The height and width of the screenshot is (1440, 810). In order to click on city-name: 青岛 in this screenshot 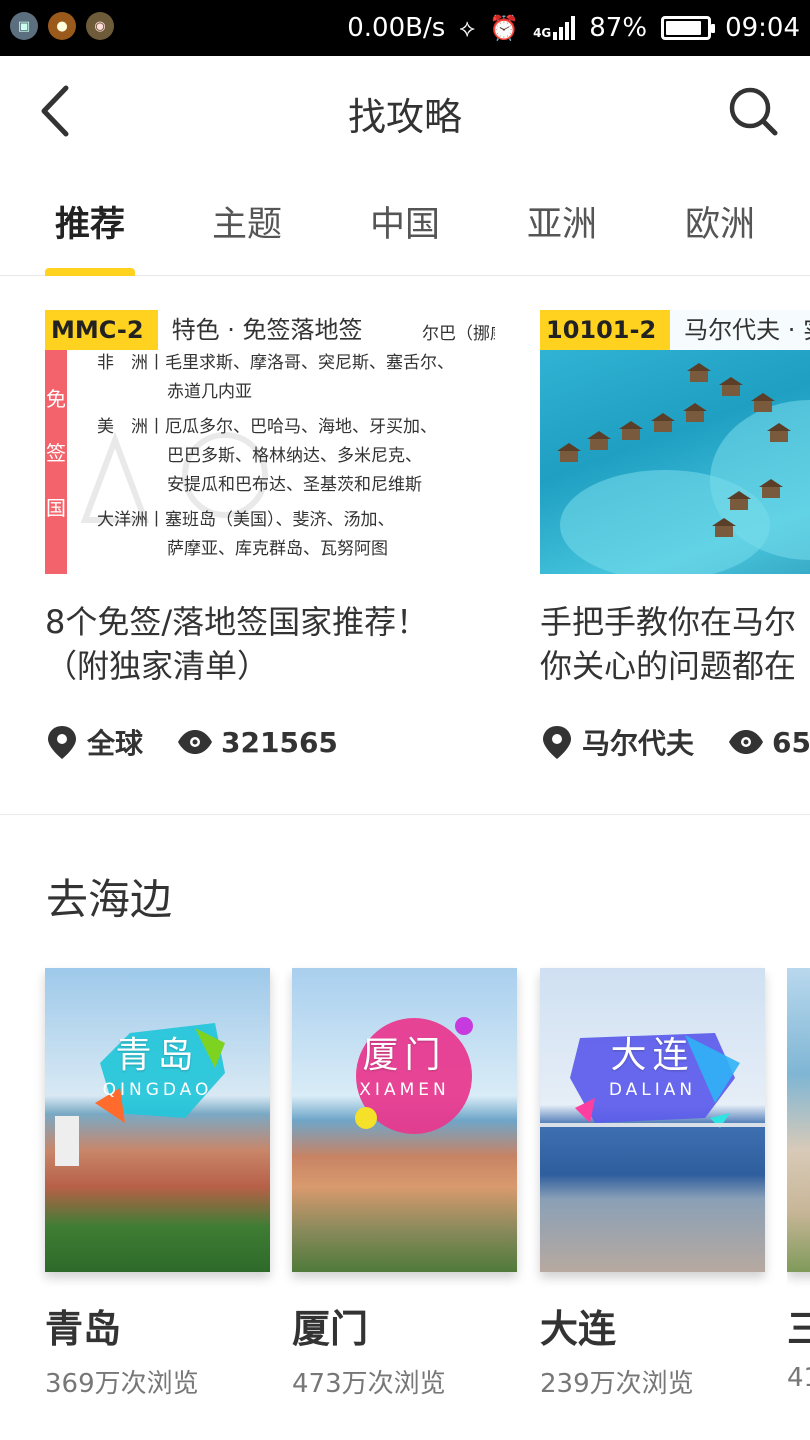, I will do `click(157, 1325)`.